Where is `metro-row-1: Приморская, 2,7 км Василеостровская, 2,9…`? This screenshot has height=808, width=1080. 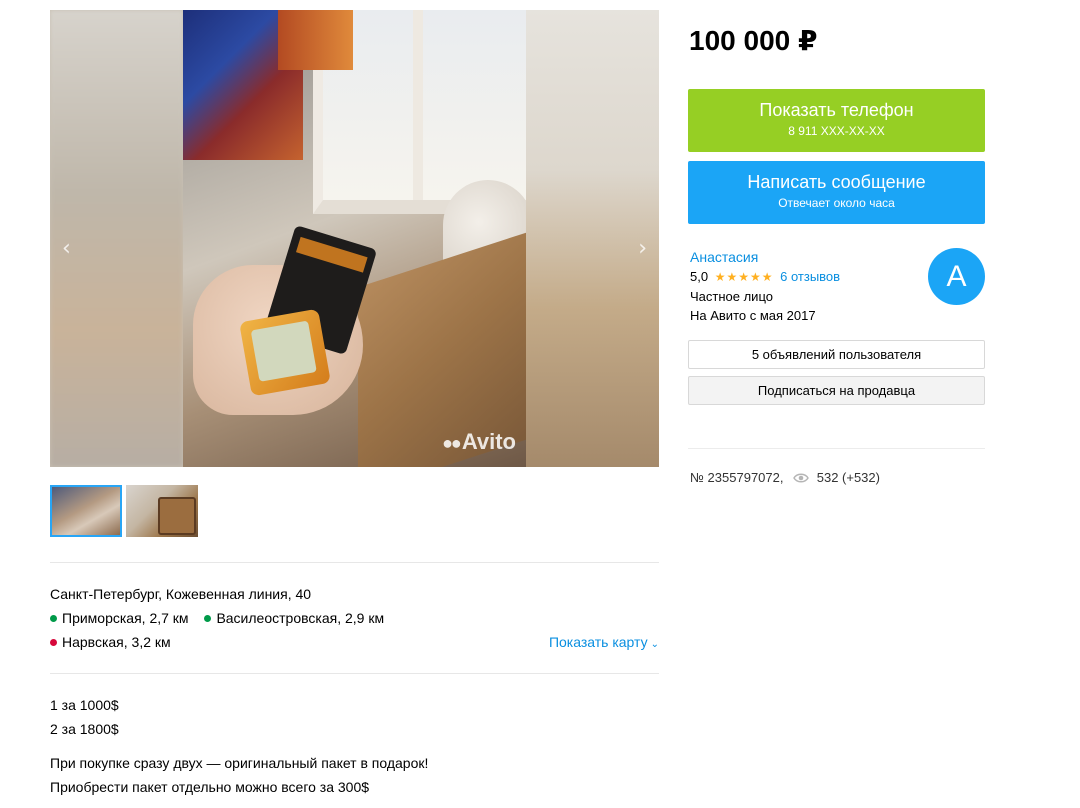
metro-row-1: Приморская, 2,7 км Василеостровская, 2,9… is located at coordinates (223, 618).